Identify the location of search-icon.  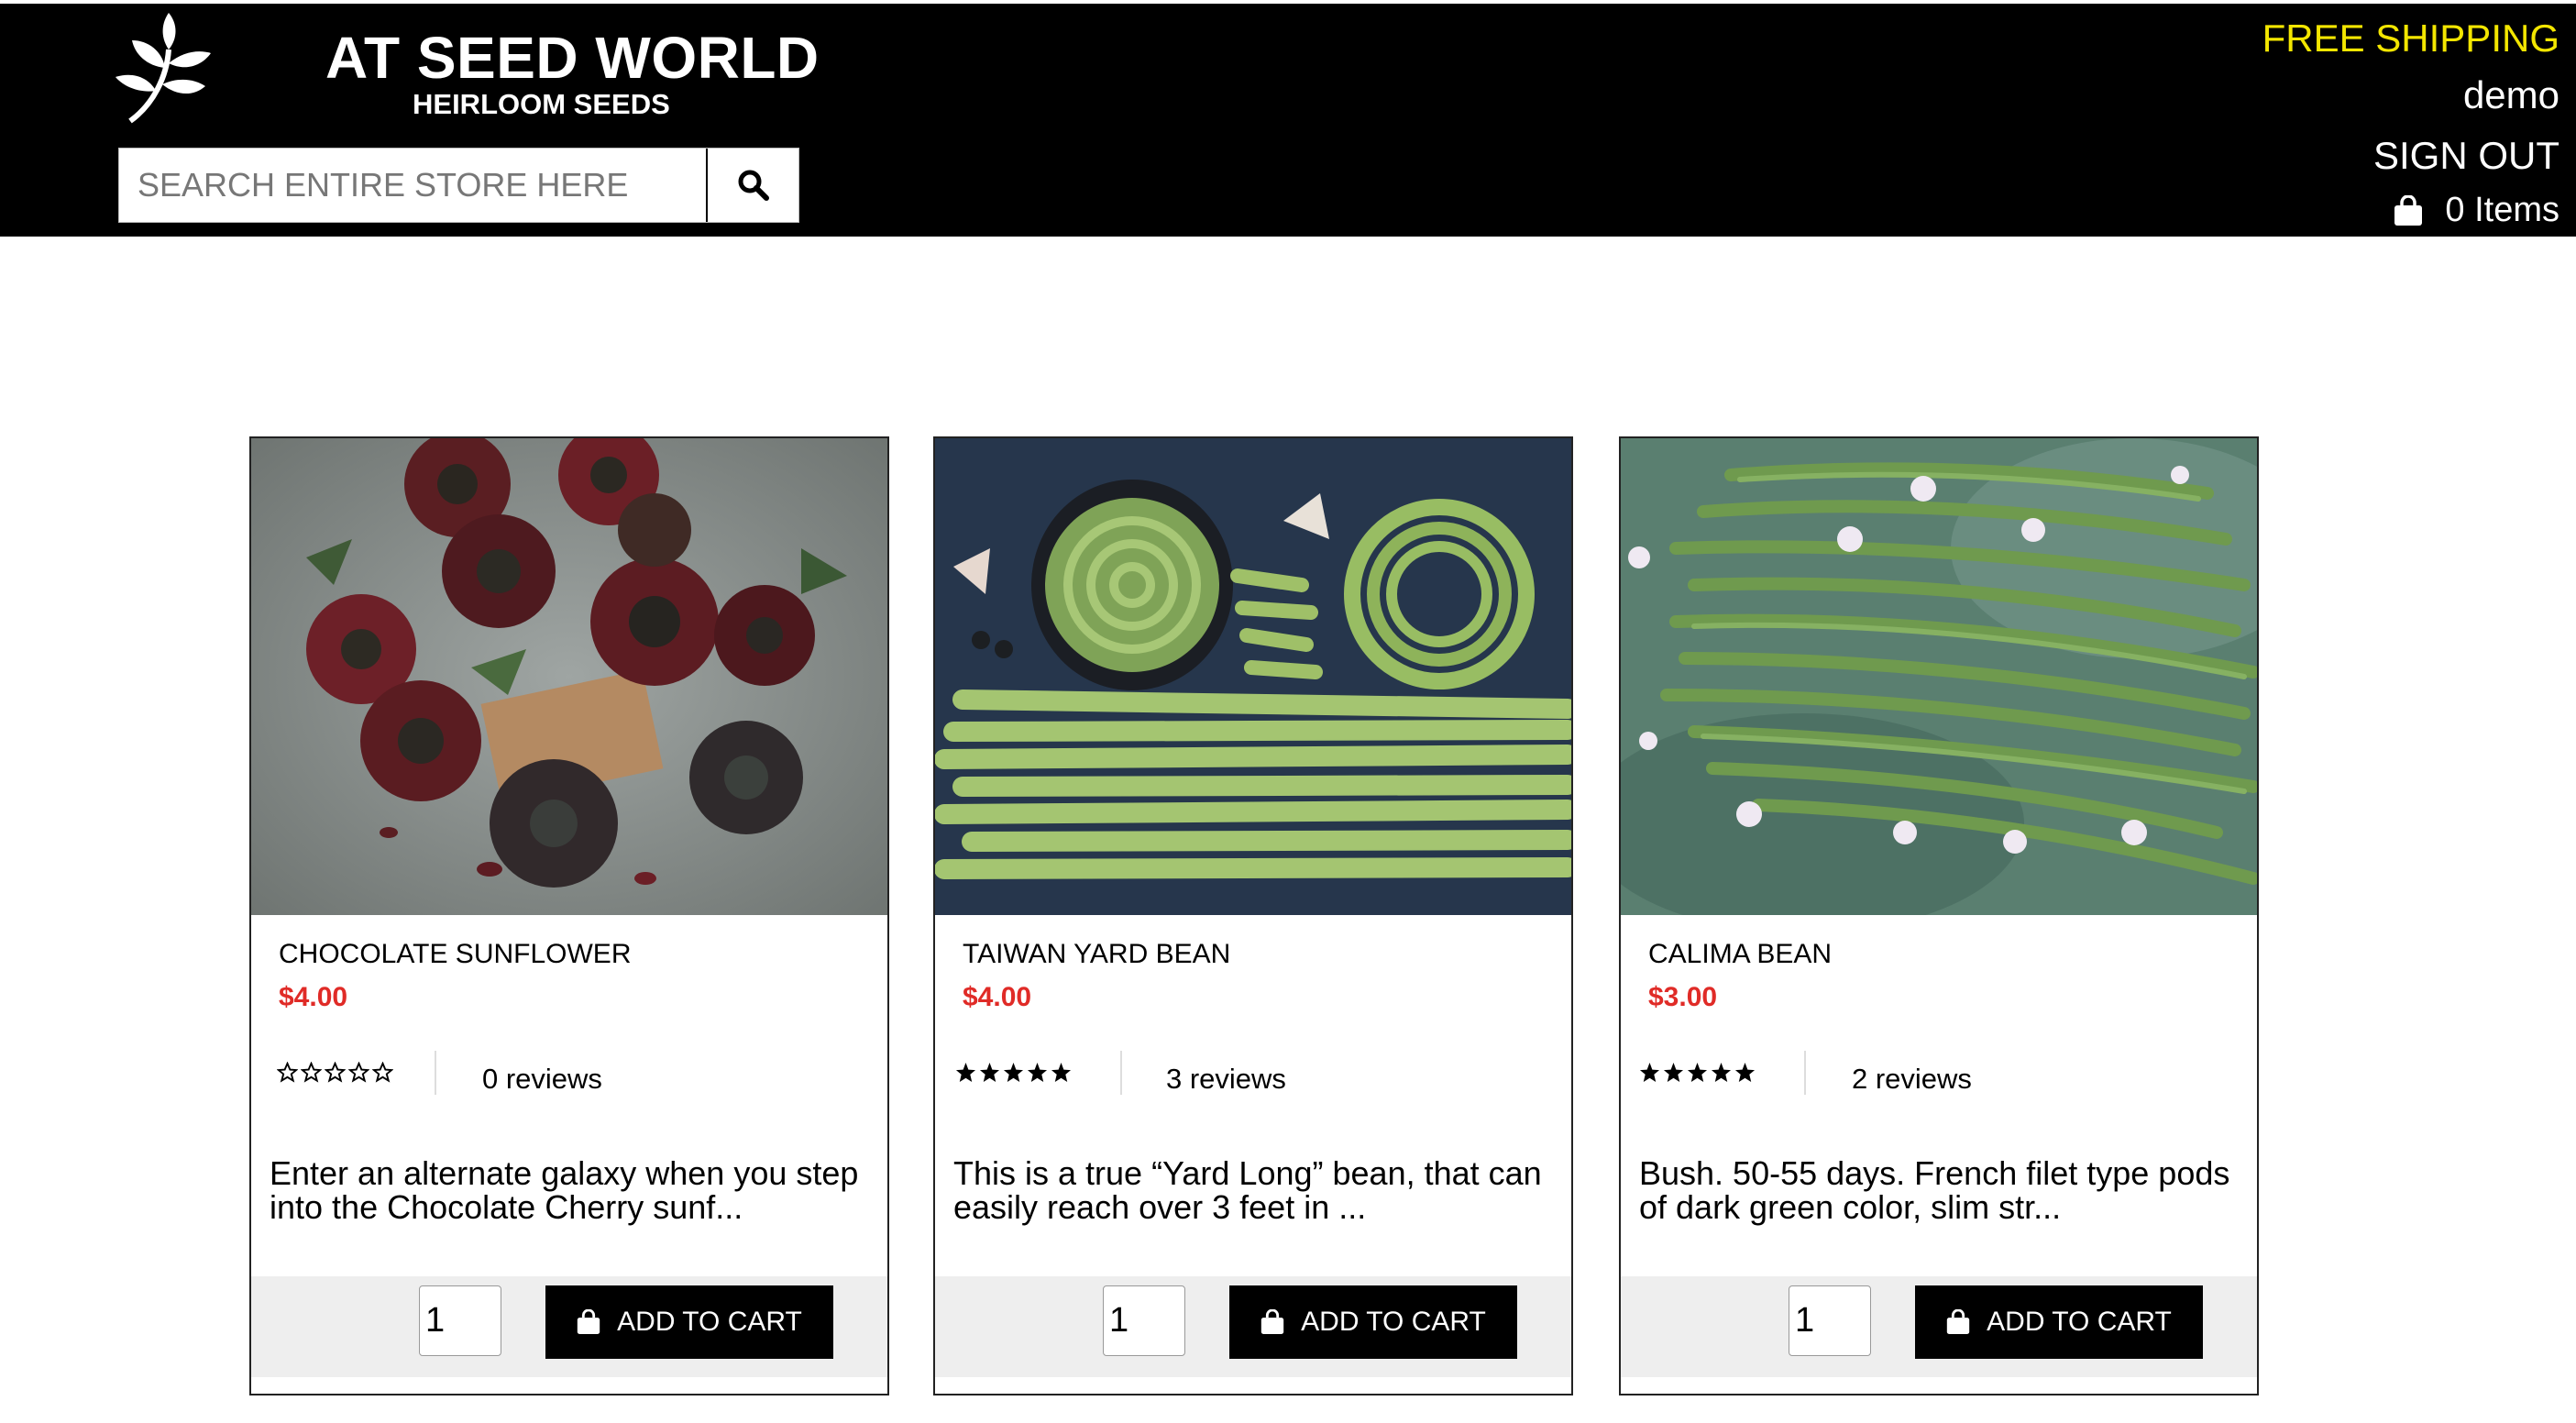
(753, 185).